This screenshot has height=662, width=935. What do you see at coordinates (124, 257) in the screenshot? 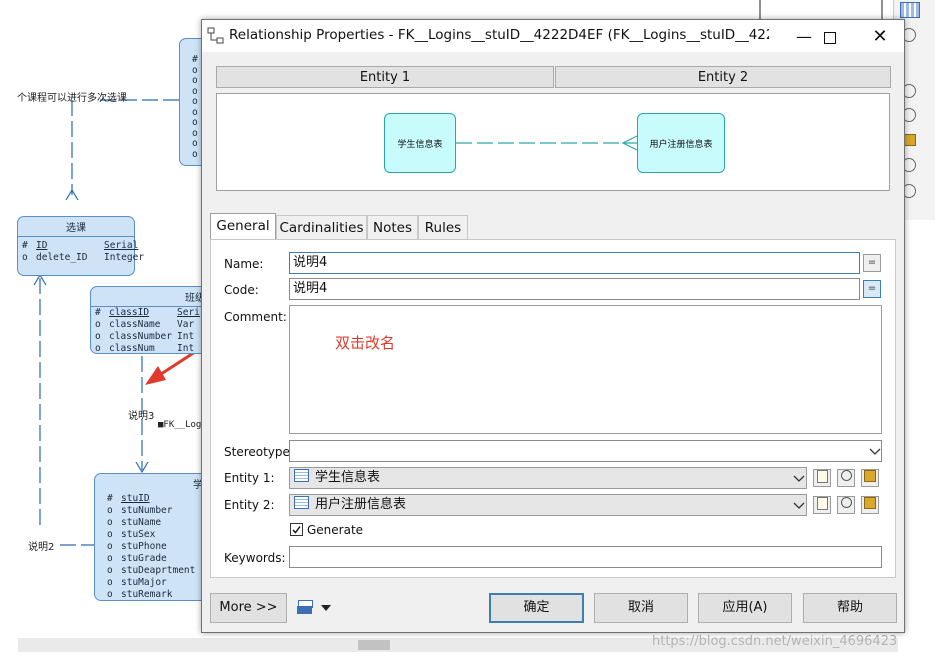
I see `attribute-type: Integer` at bounding box center [124, 257].